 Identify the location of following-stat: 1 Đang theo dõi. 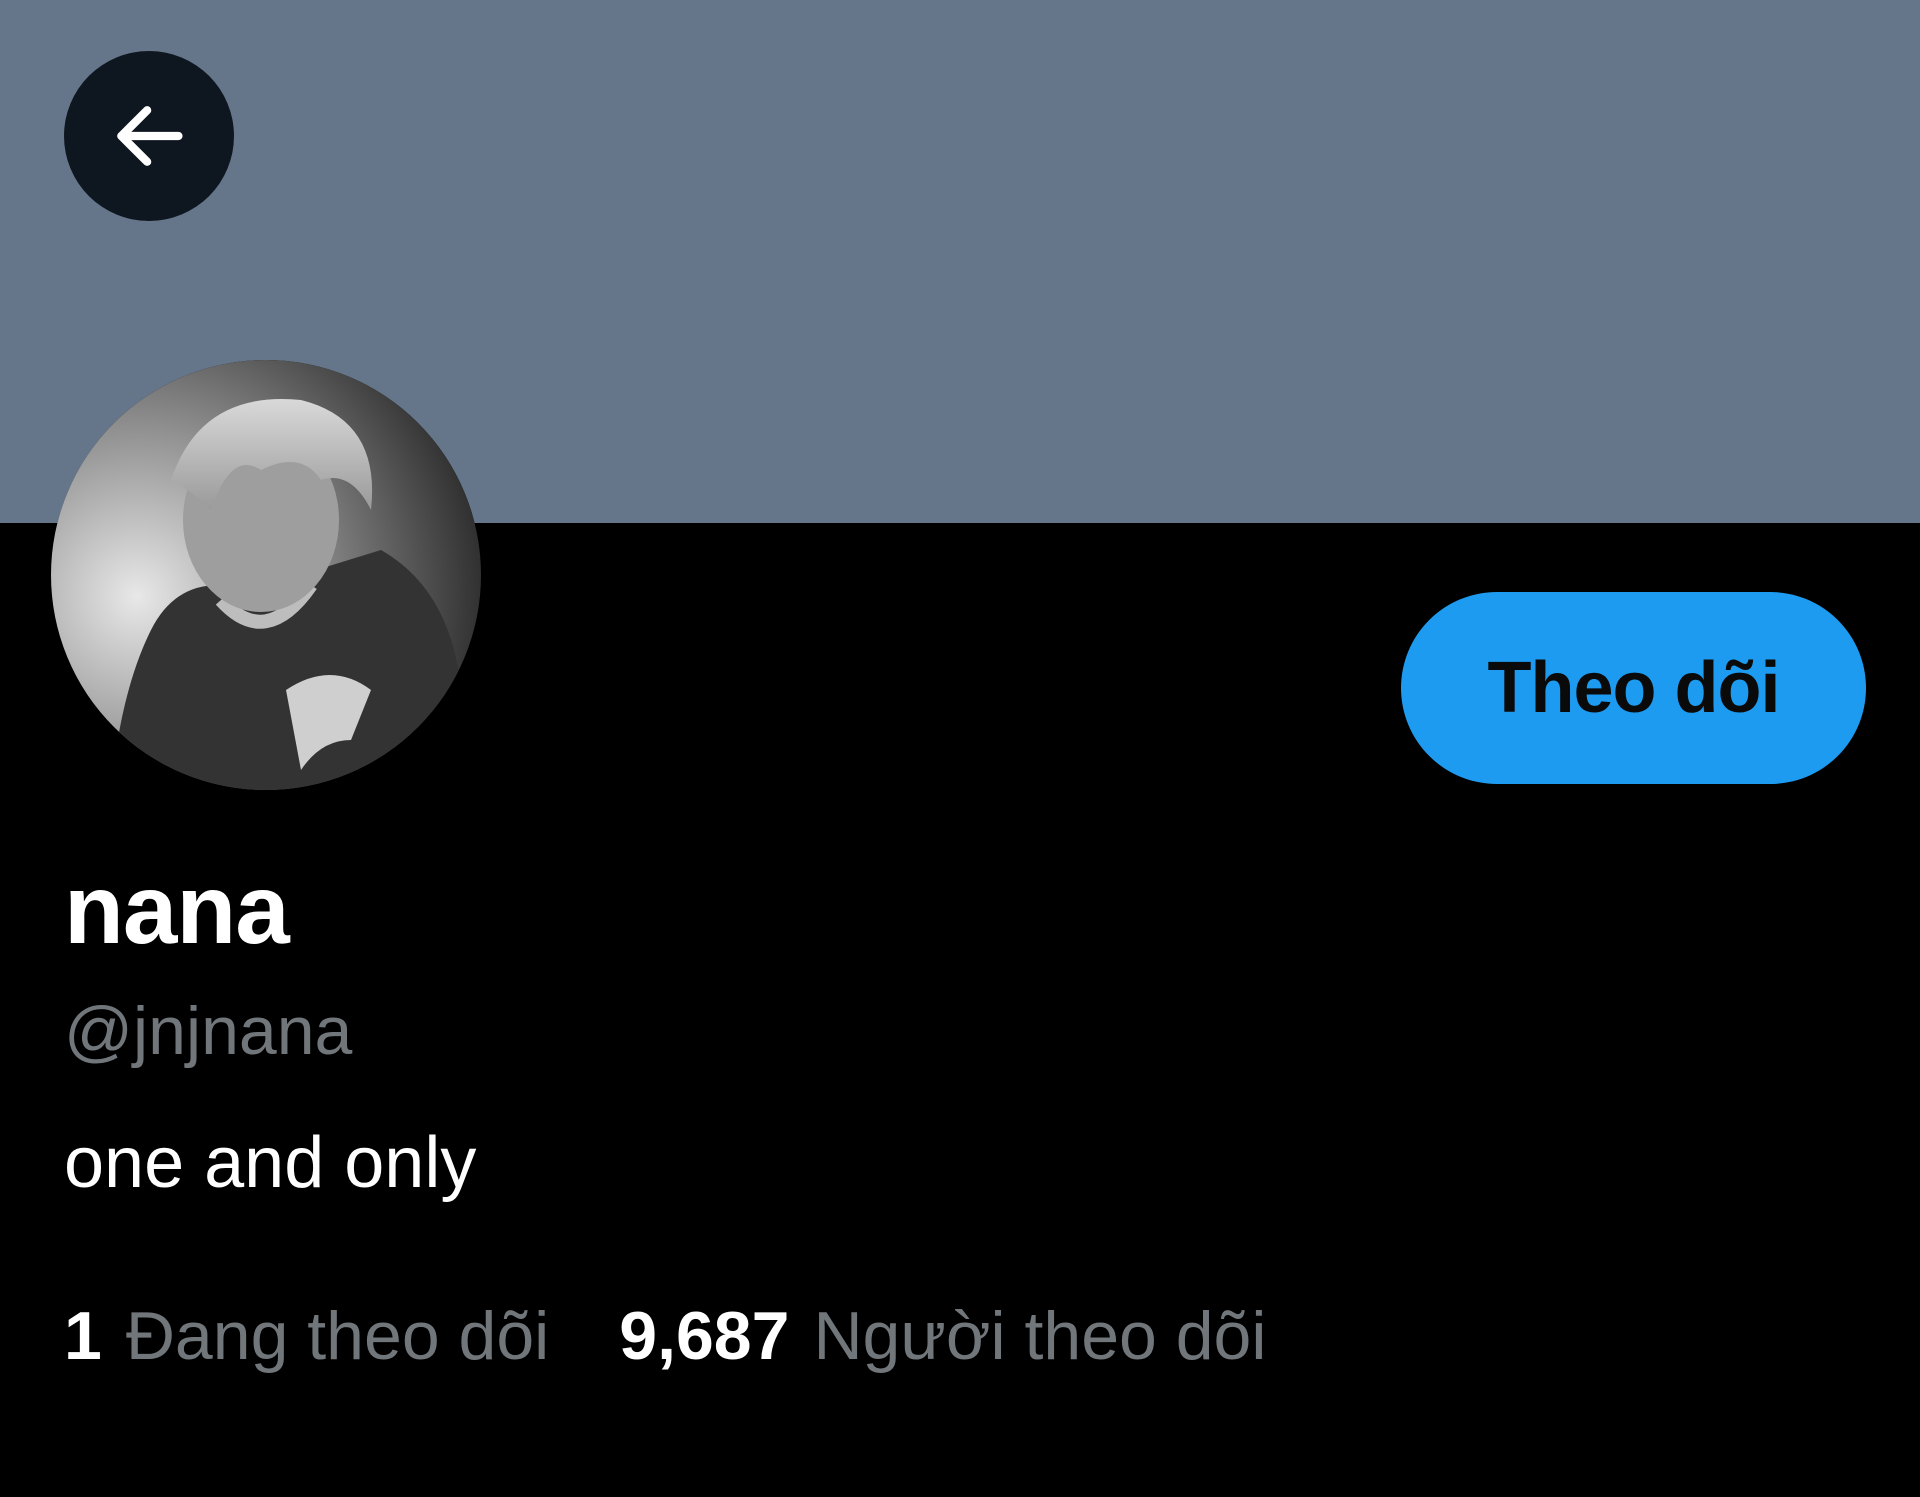
(306, 1336).